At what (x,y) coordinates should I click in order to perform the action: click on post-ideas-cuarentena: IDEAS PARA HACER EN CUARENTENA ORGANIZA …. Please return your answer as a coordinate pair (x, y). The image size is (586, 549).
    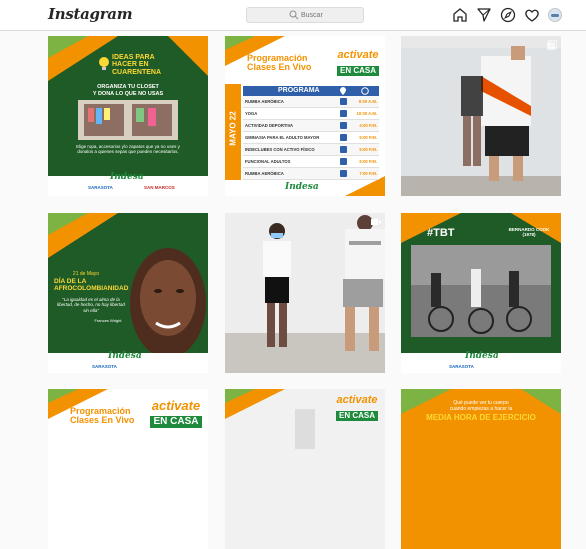
    Looking at the image, I should click on (128, 116).